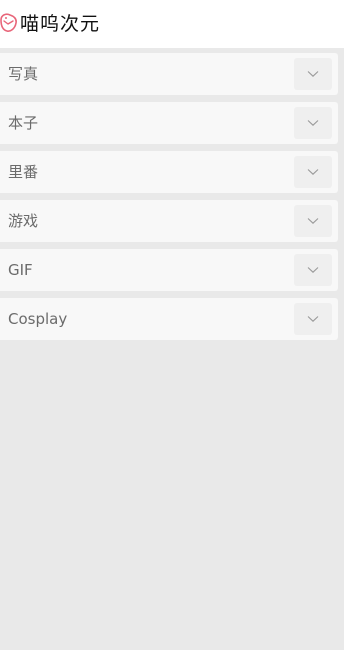 The width and height of the screenshot is (344, 650). I want to click on menu-item-label: 写真, so click(23, 74).